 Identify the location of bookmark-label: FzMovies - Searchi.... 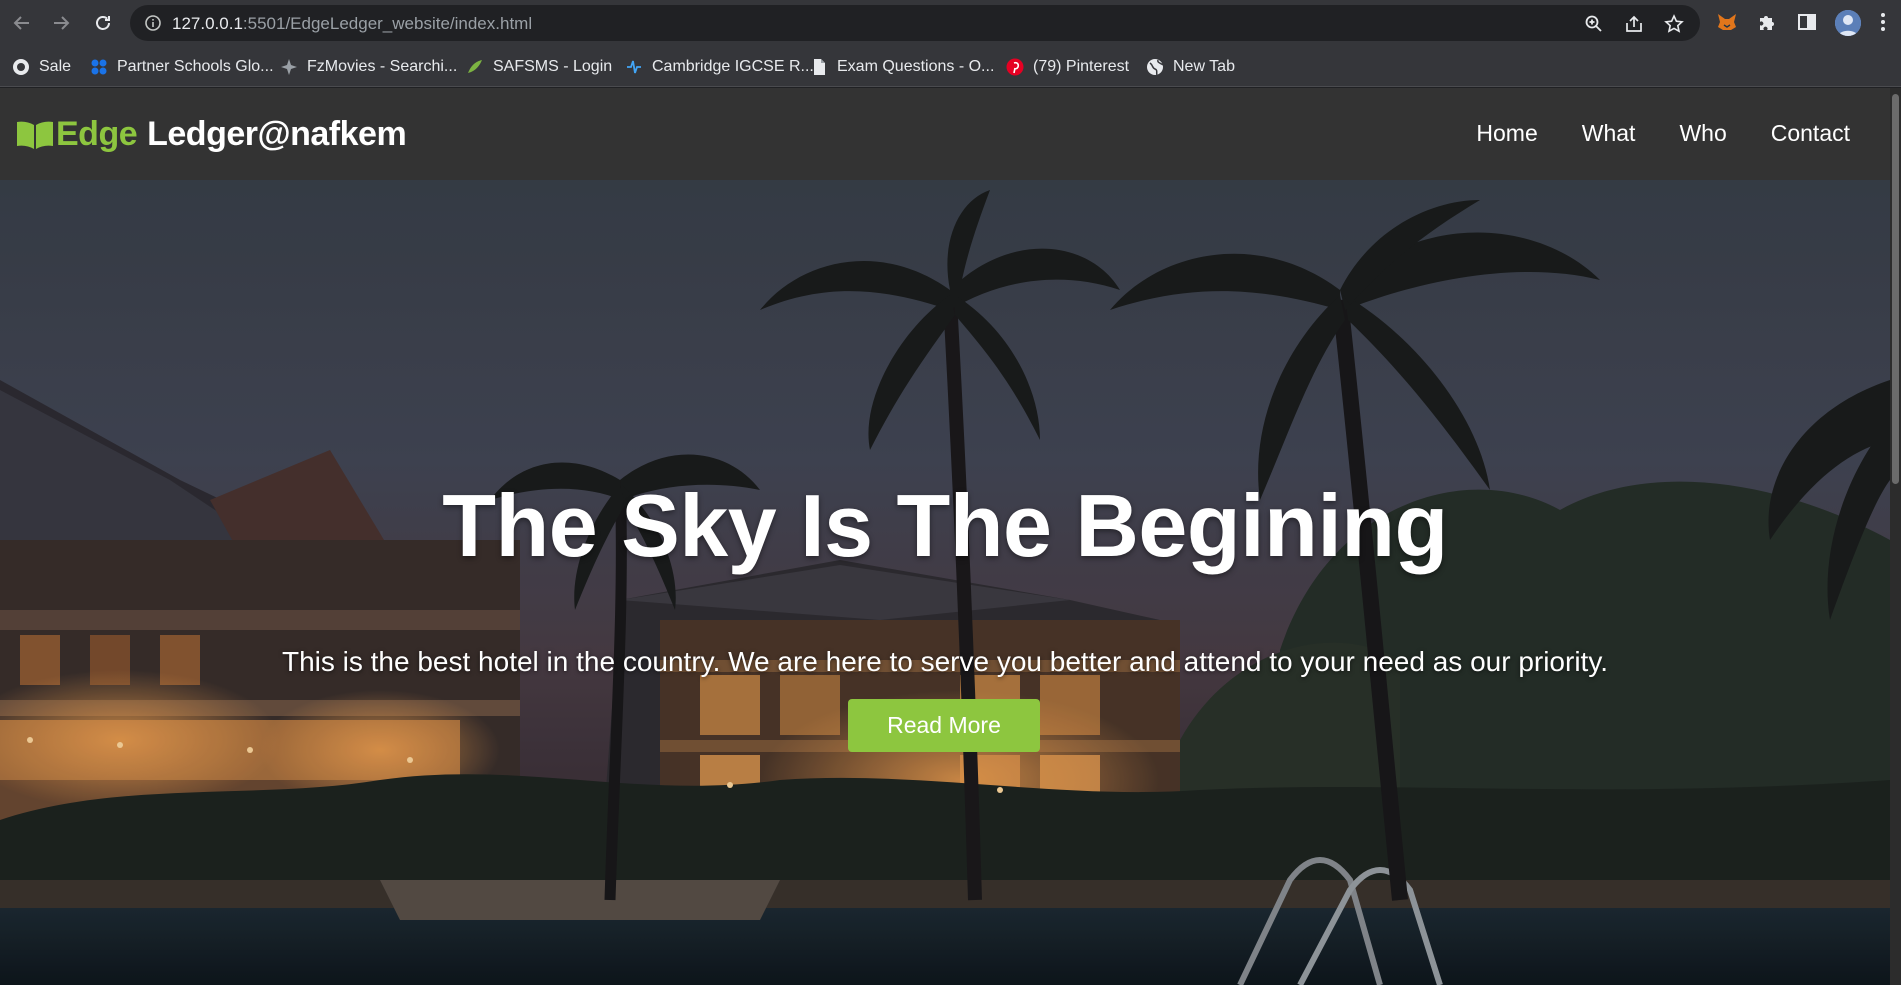
(382, 66).